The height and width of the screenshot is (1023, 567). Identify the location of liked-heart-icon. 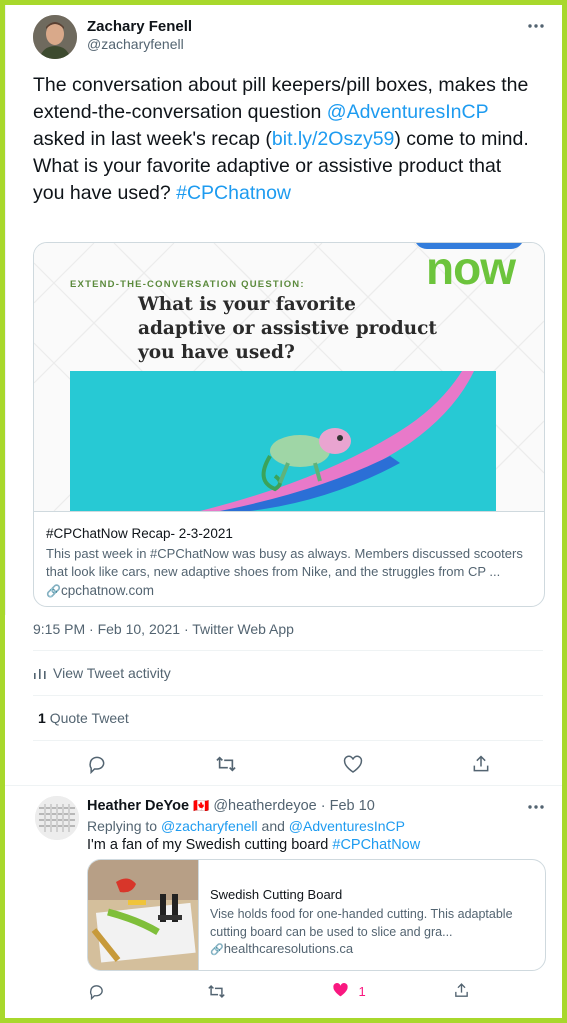
(340, 989).